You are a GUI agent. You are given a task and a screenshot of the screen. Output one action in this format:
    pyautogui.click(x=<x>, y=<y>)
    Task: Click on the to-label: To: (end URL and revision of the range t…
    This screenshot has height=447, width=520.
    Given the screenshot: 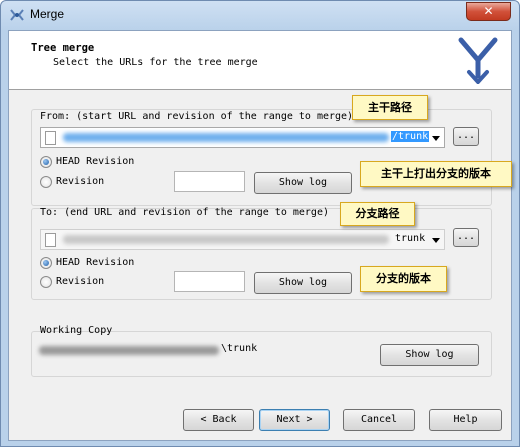 What is the action you would take?
    pyautogui.click(x=184, y=212)
    